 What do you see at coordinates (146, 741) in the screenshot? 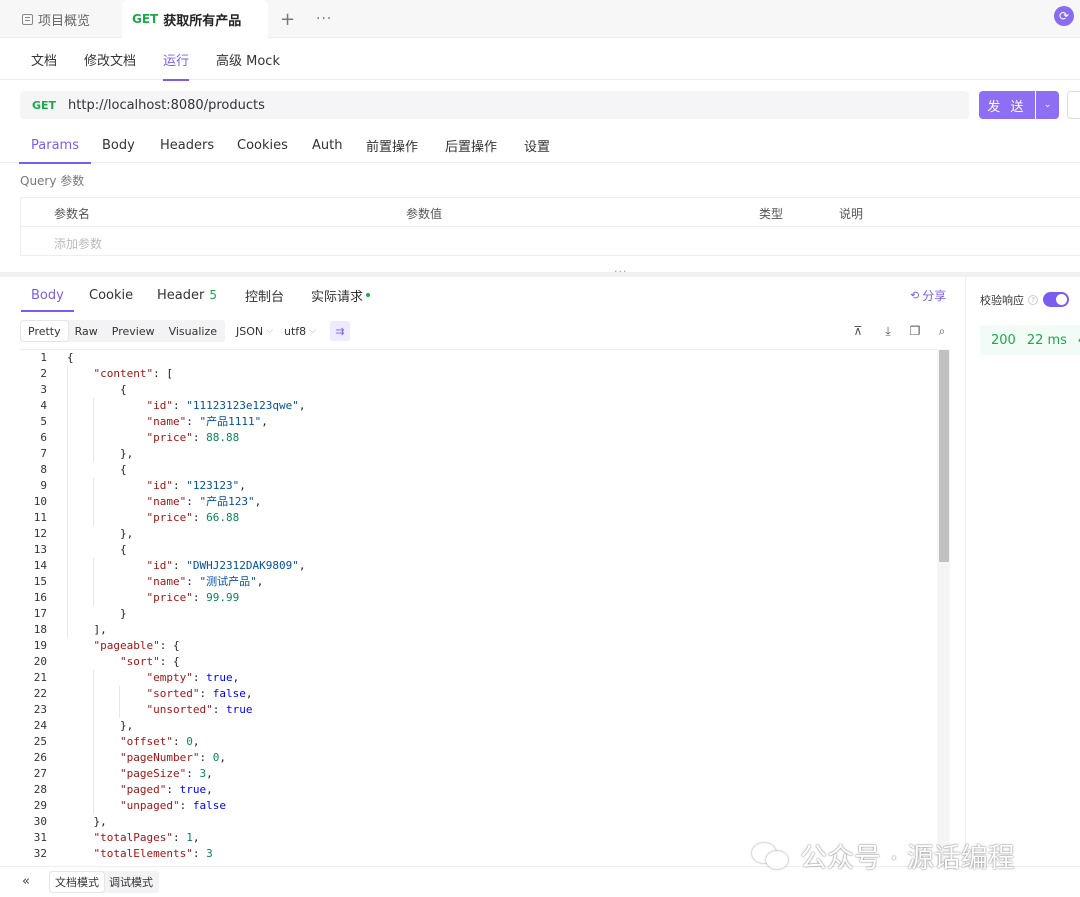
I see `code-token: "offset"` at bounding box center [146, 741].